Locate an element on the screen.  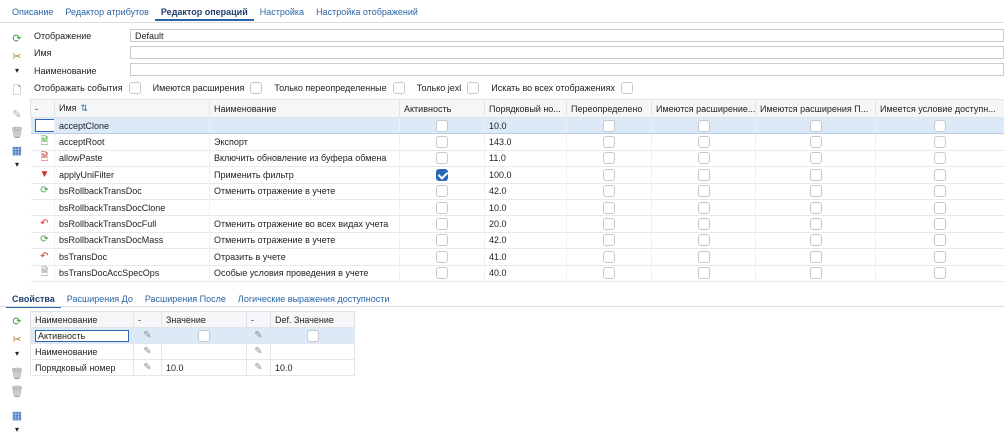
column-header: Переопределено is located at coordinates (609, 109).